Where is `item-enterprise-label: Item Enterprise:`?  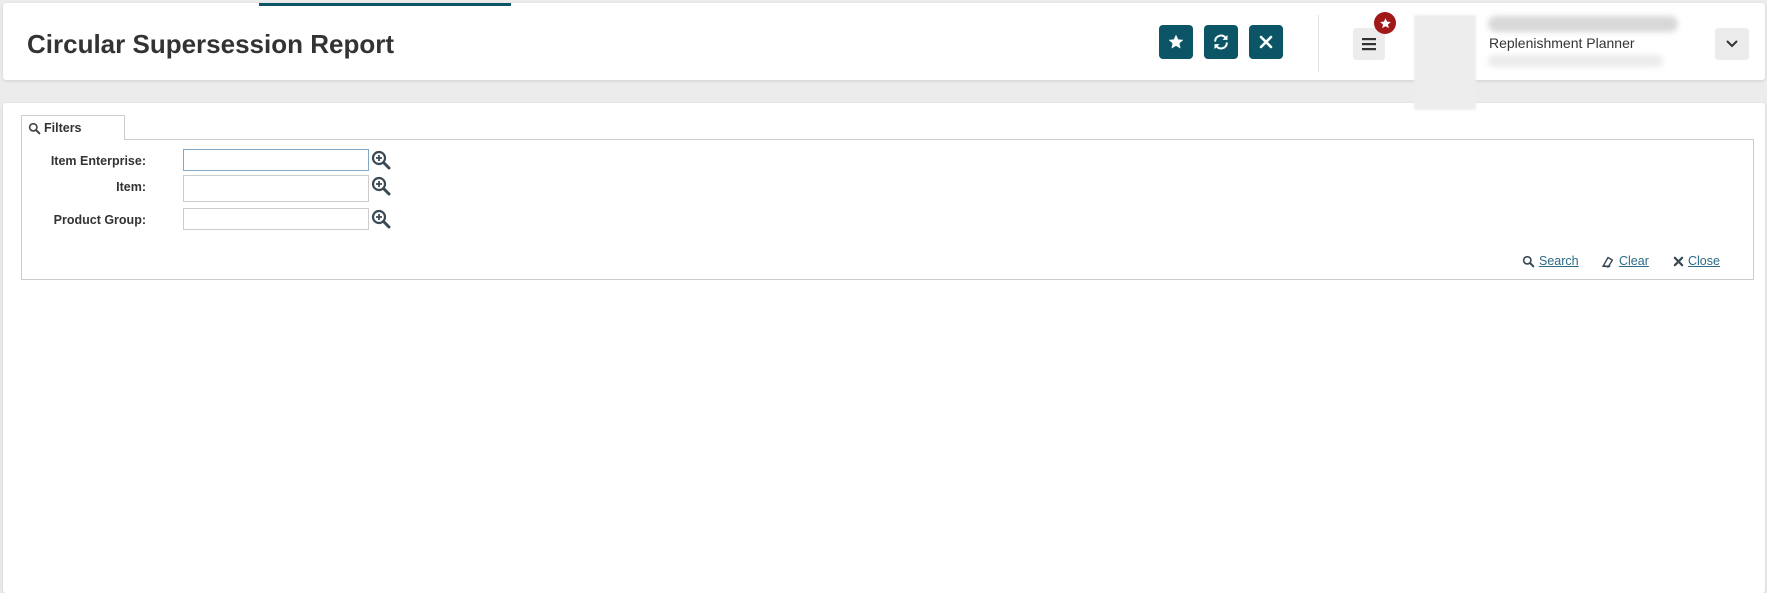 item-enterprise-label: Item Enterprise: is located at coordinates (98, 161).